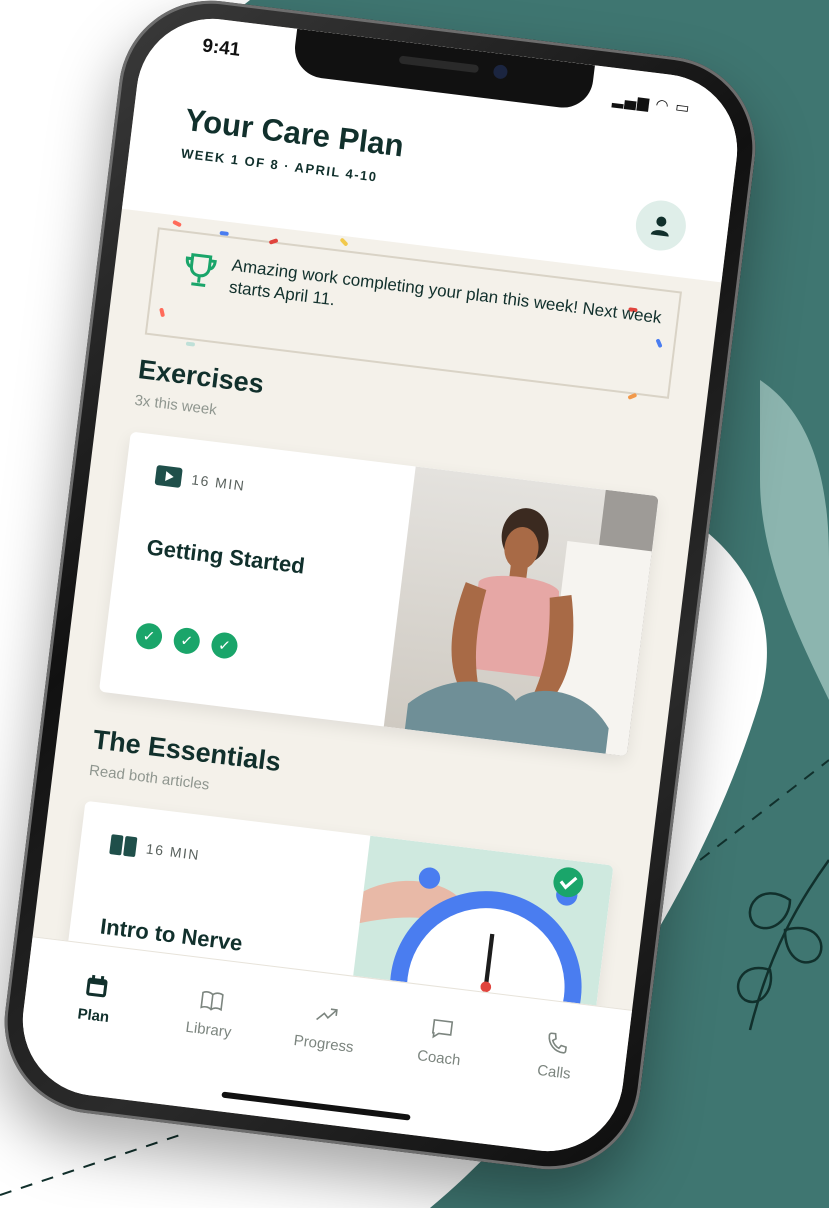  What do you see at coordinates (327, 1014) in the screenshot?
I see `trend-icon` at bounding box center [327, 1014].